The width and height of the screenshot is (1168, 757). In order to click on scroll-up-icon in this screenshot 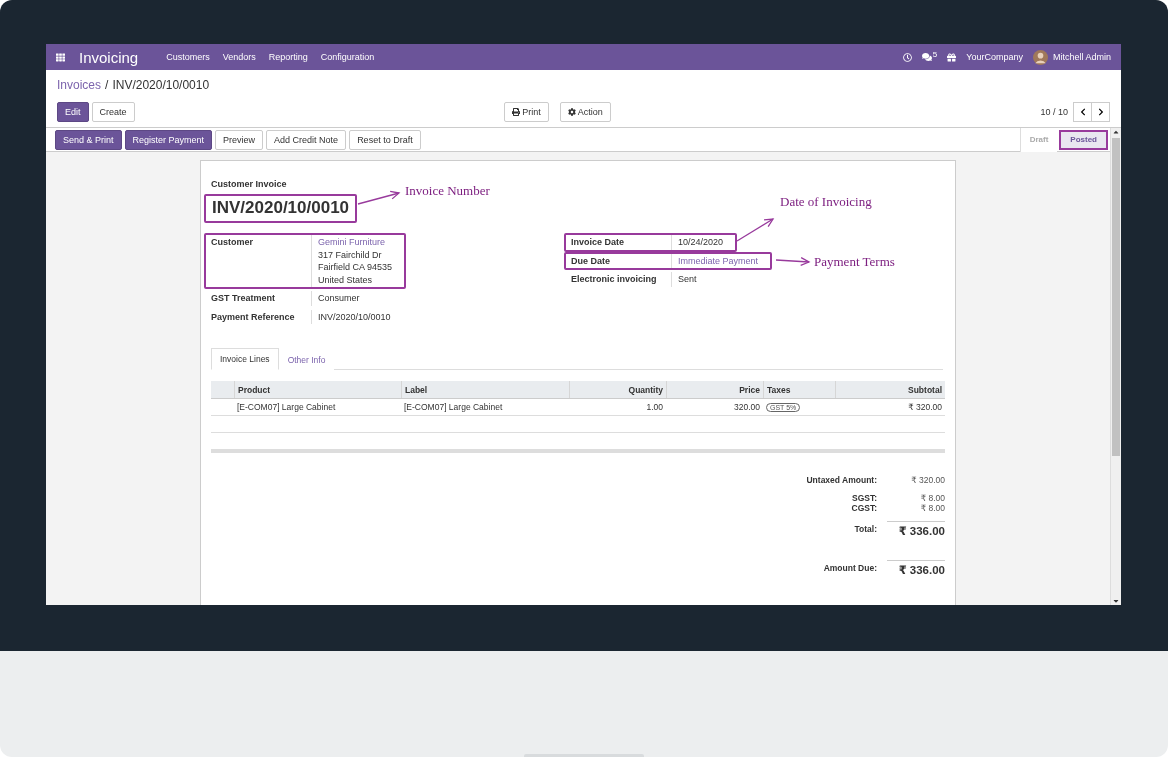, I will do `click(1116, 132)`.